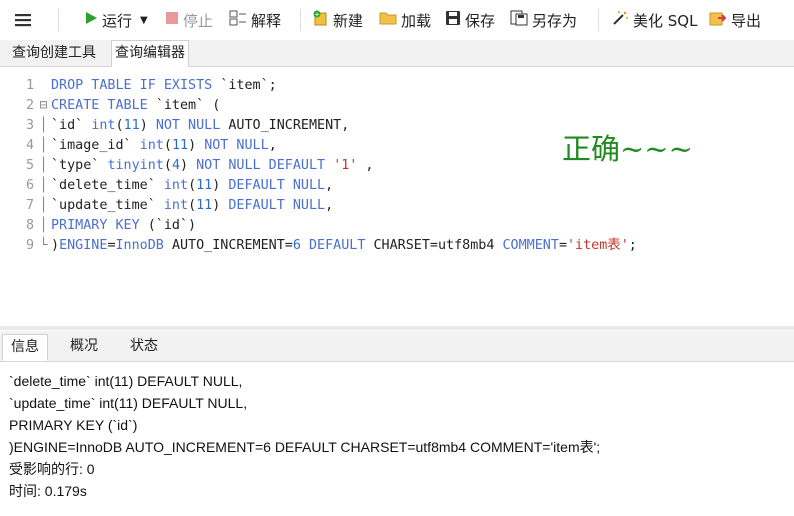  Describe the element at coordinates (735, 20) in the screenshot. I see `export-button: 导出` at that location.